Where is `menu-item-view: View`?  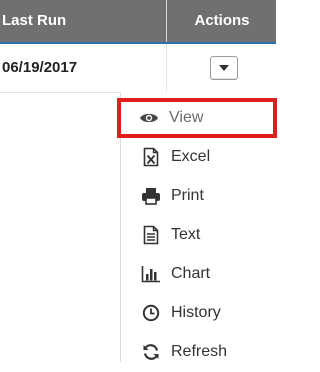
menu-item-view: View is located at coordinates (197, 118).